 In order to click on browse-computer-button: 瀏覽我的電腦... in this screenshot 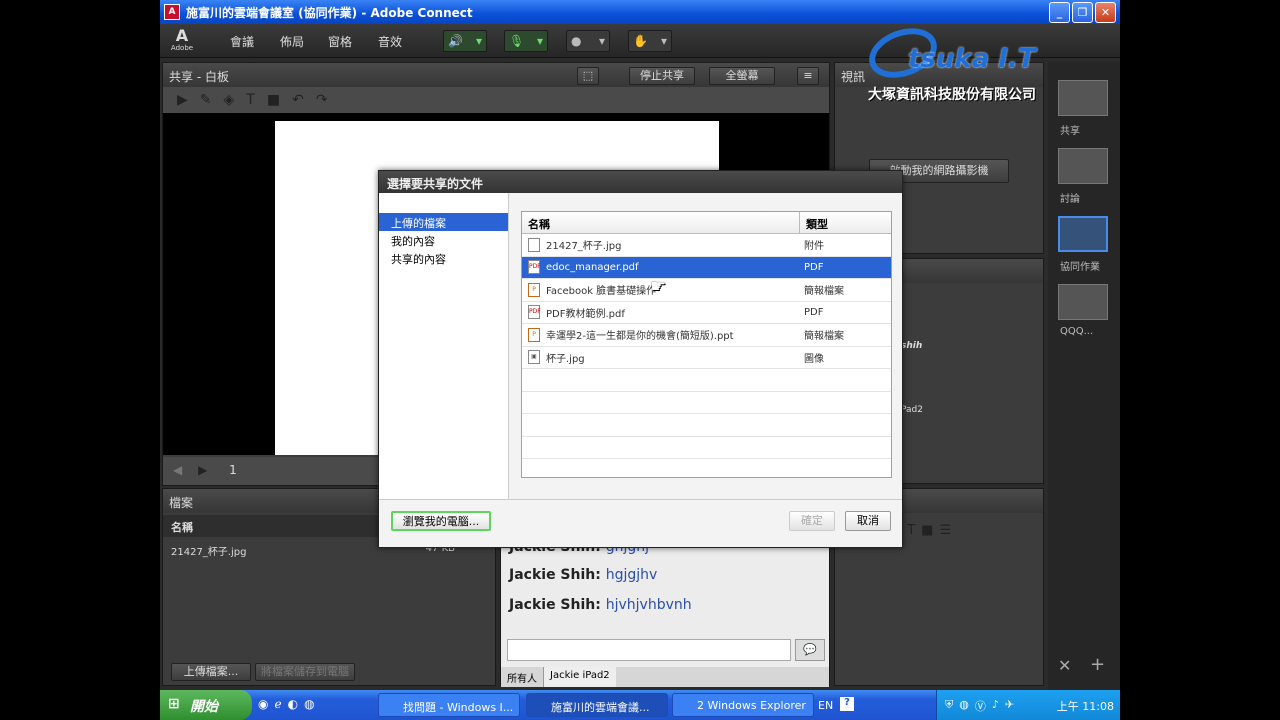, I will do `click(441, 521)`.